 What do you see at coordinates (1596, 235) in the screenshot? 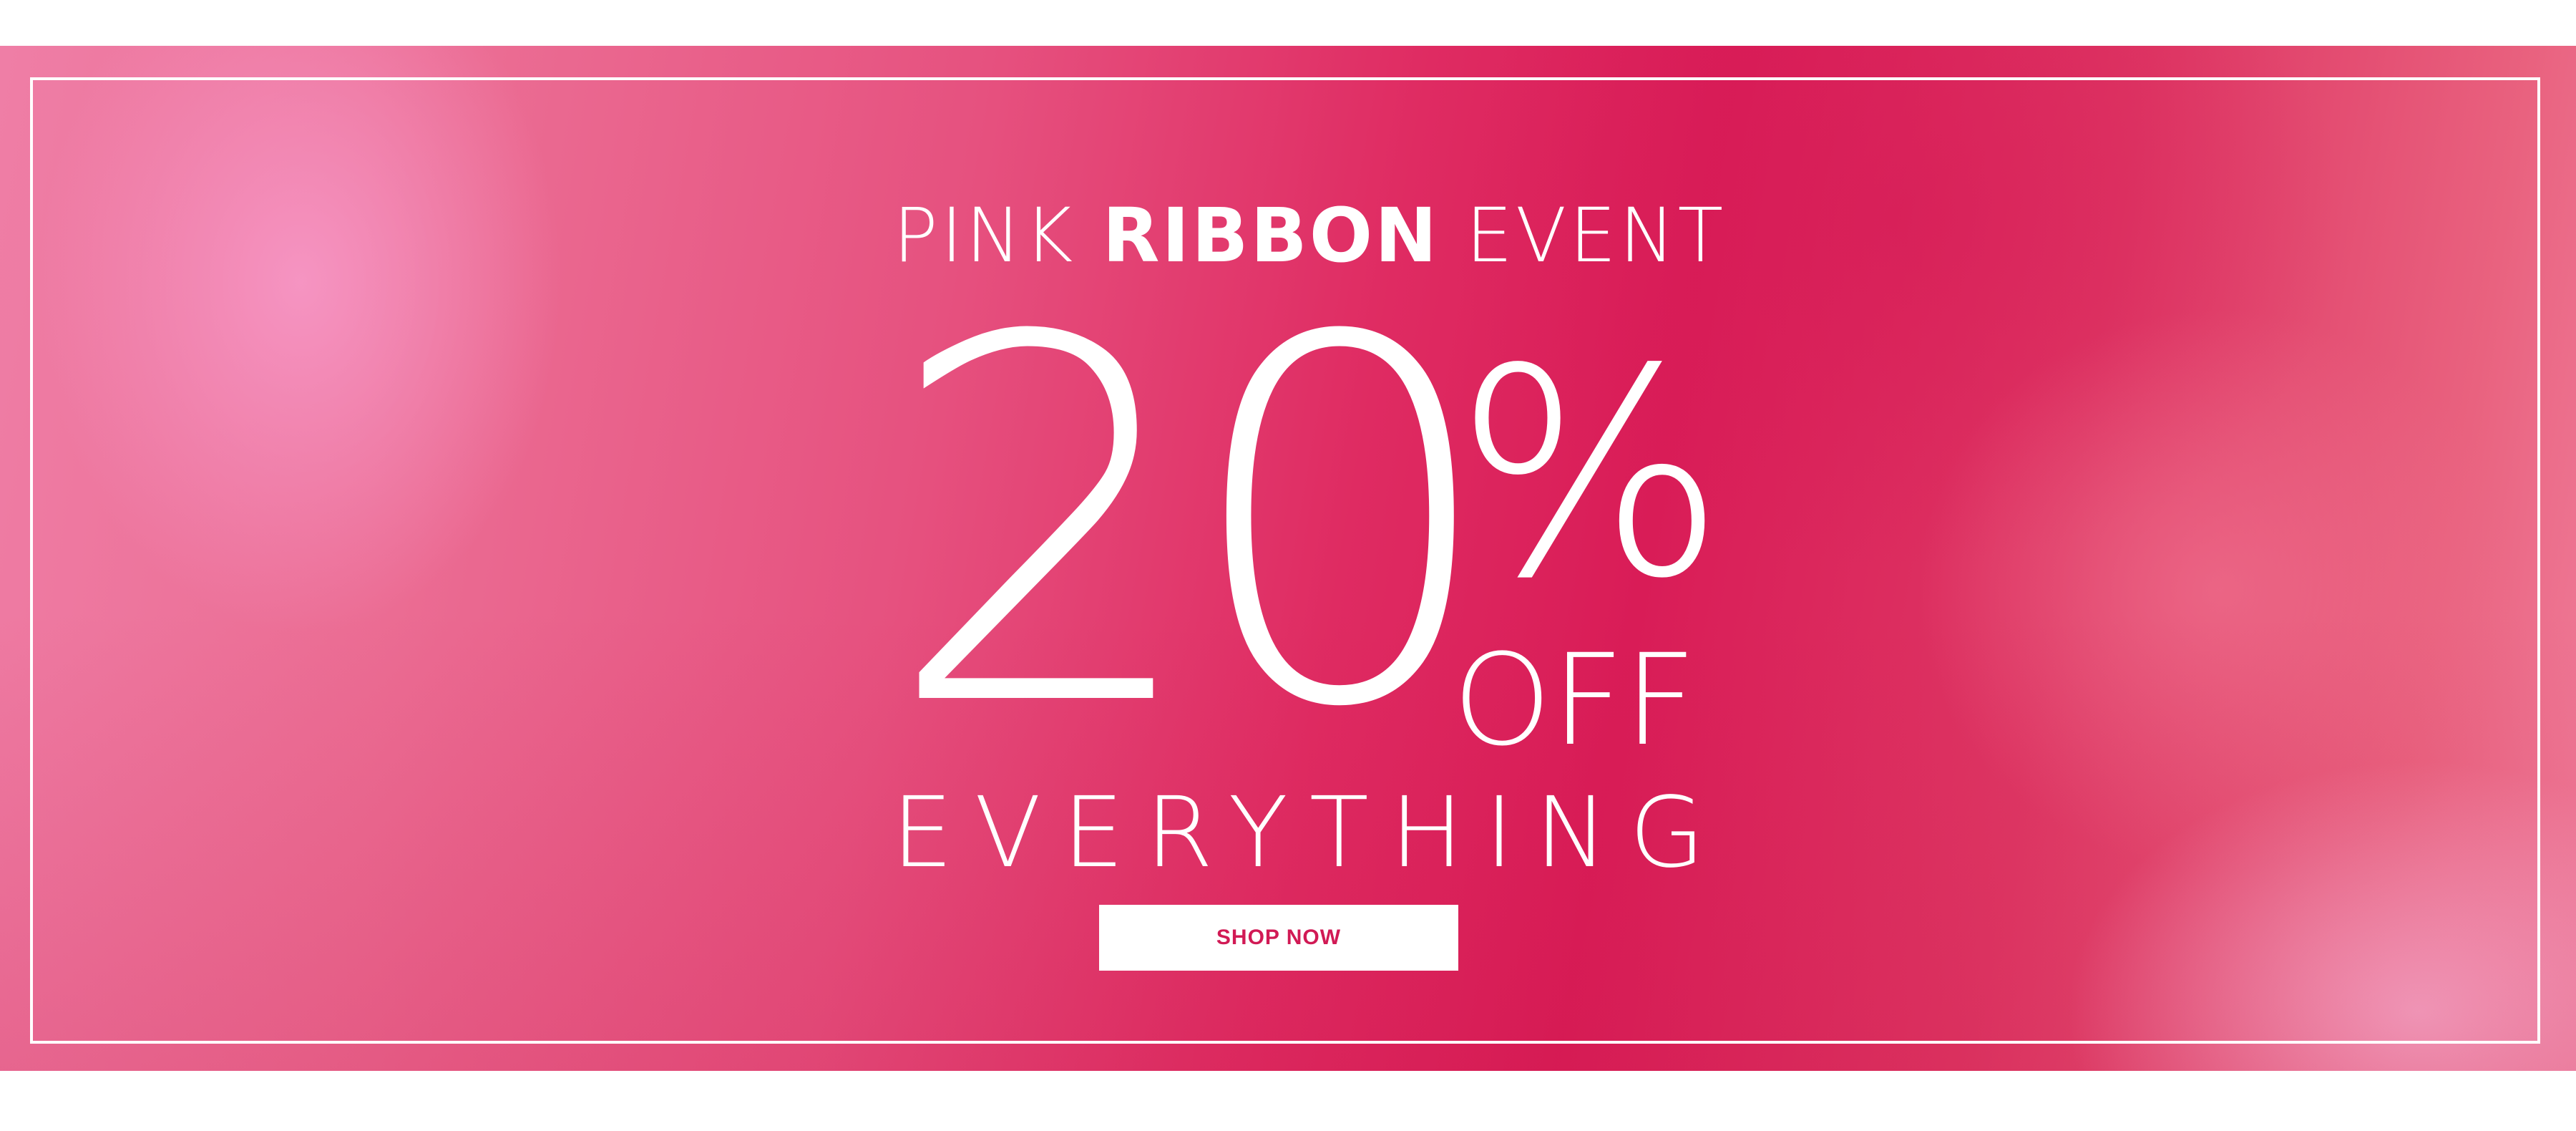
I see `headline-word-event: EVENT` at bounding box center [1596, 235].